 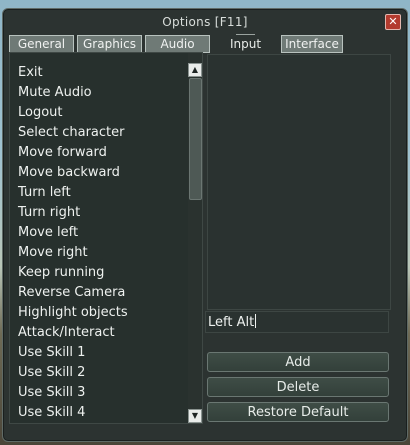 What do you see at coordinates (298, 412) in the screenshot?
I see `restore-default-button: Restore Default` at bounding box center [298, 412].